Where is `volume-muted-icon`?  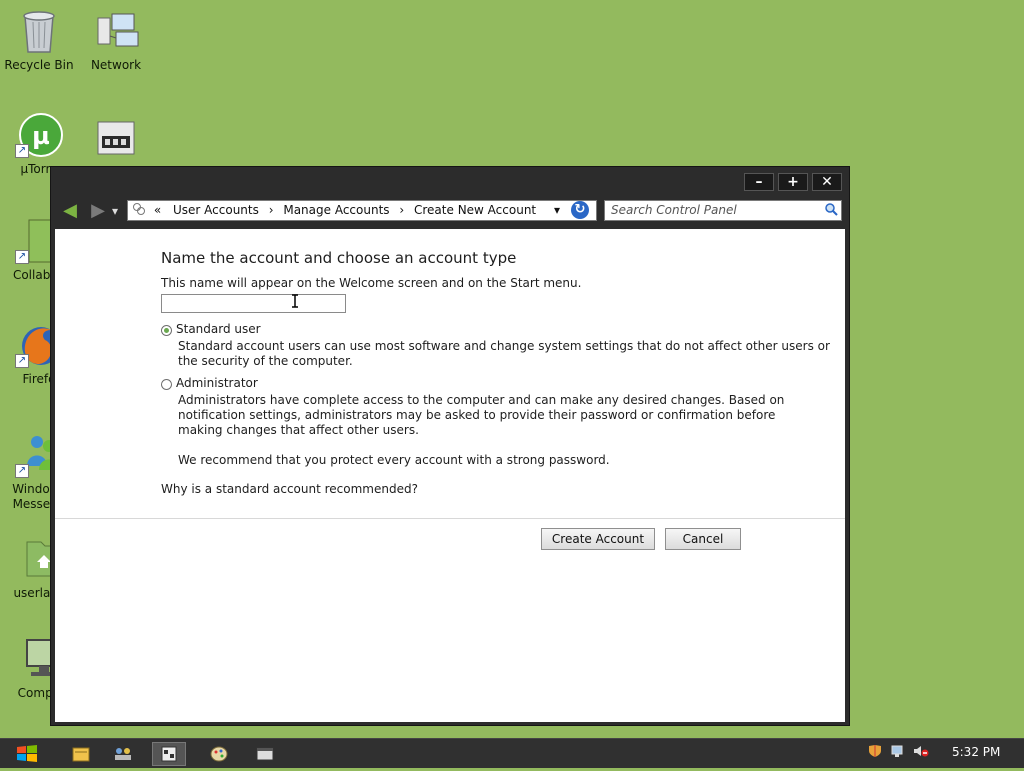
volume-muted-icon is located at coordinates (921, 753).